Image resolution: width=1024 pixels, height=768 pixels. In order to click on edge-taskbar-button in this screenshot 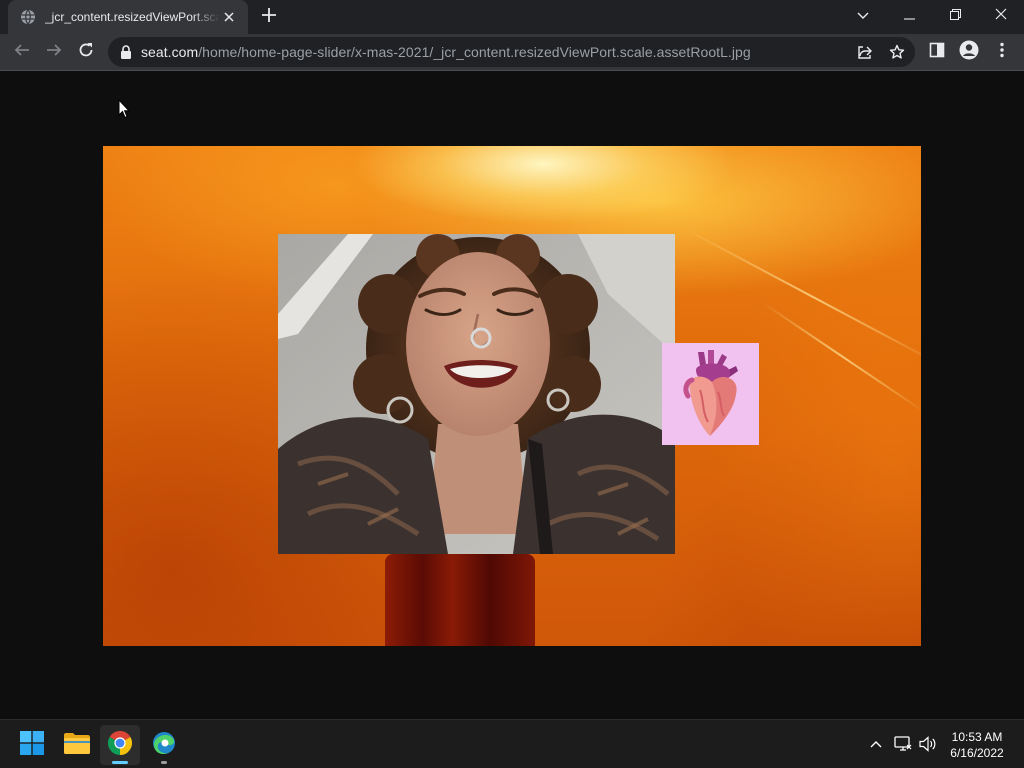, I will do `click(164, 745)`.